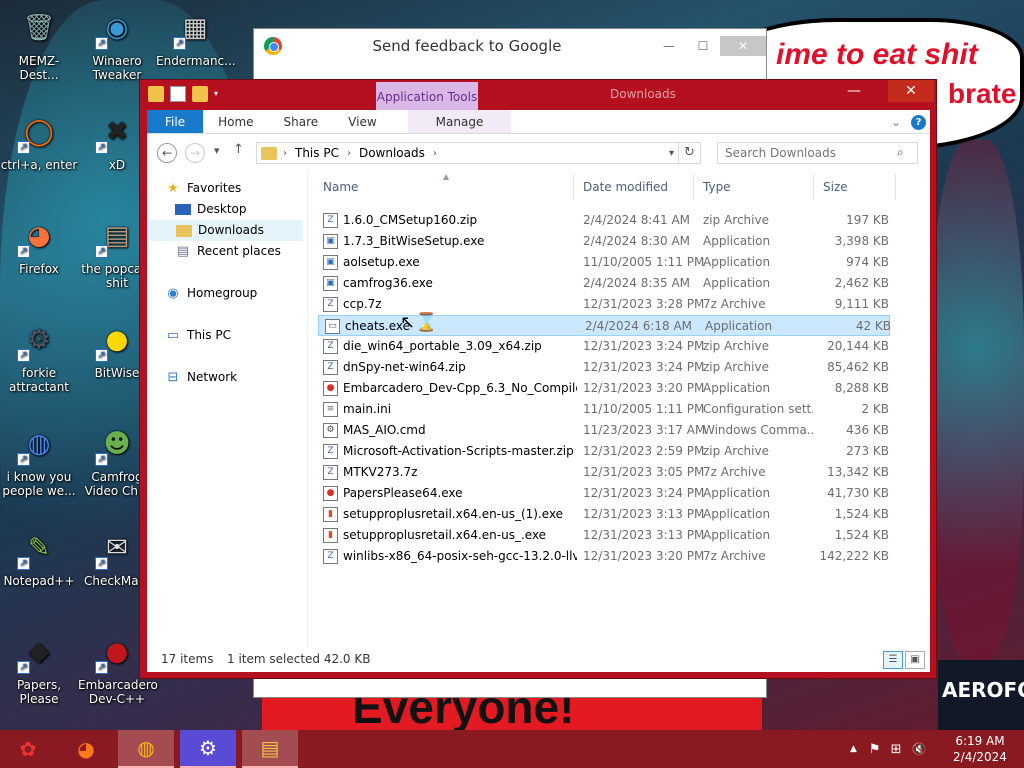  Describe the element at coordinates (743, 46) in the screenshot. I see `chrome-close-button: ✕` at that location.